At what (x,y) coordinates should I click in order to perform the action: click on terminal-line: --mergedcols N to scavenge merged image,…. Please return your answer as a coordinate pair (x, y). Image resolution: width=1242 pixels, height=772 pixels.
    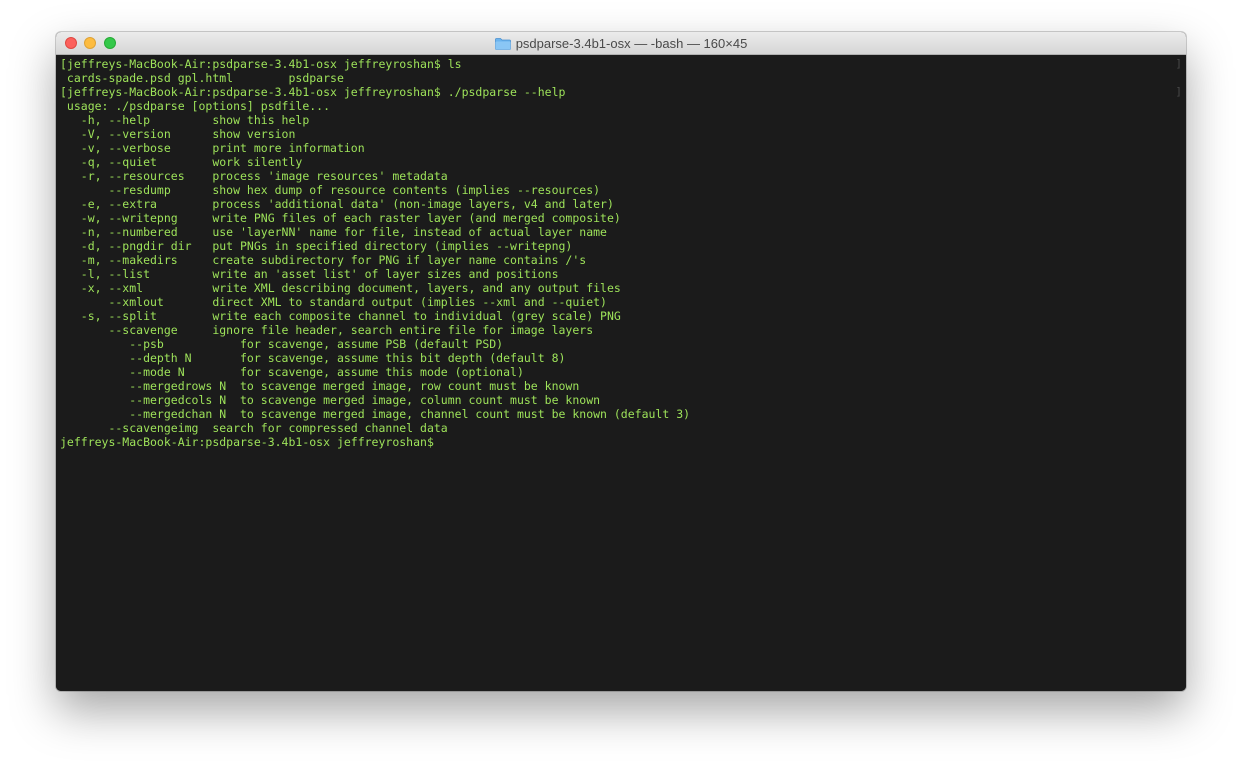
    Looking at the image, I should click on (330, 400).